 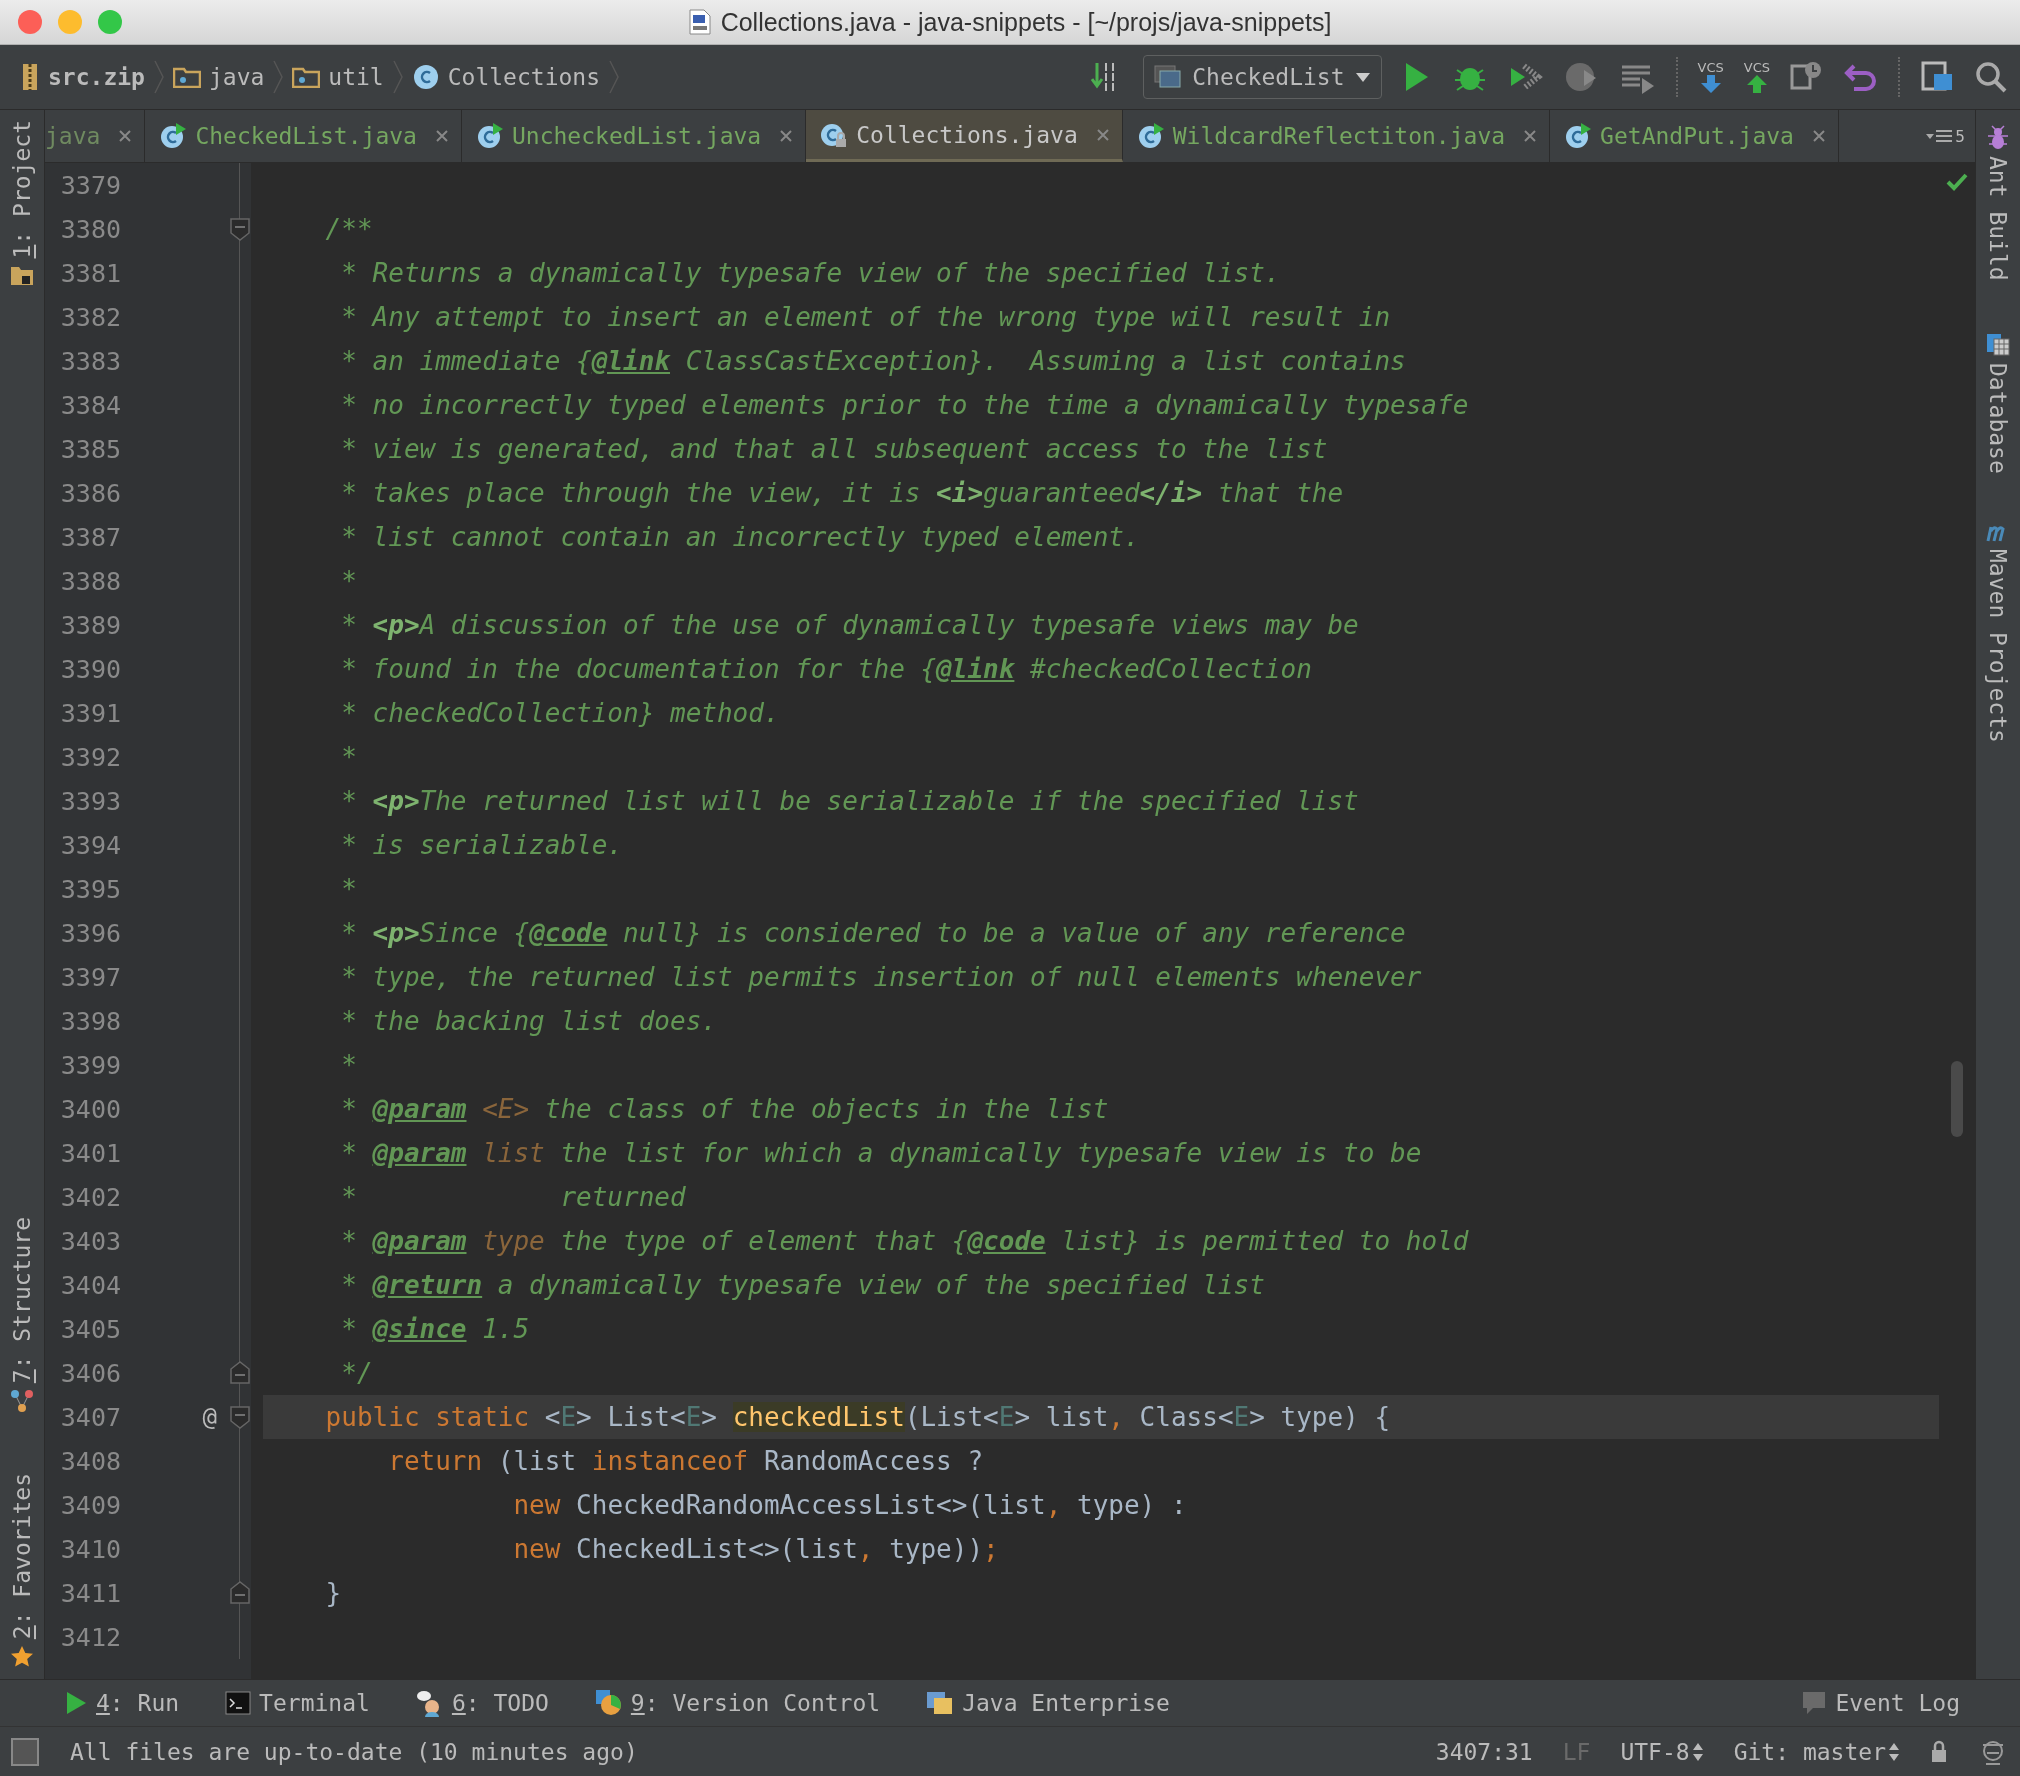 What do you see at coordinates (755, 1703) in the screenshot?
I see `tool-window-button: 9: Version Control` at bounding box center [755, 1703].